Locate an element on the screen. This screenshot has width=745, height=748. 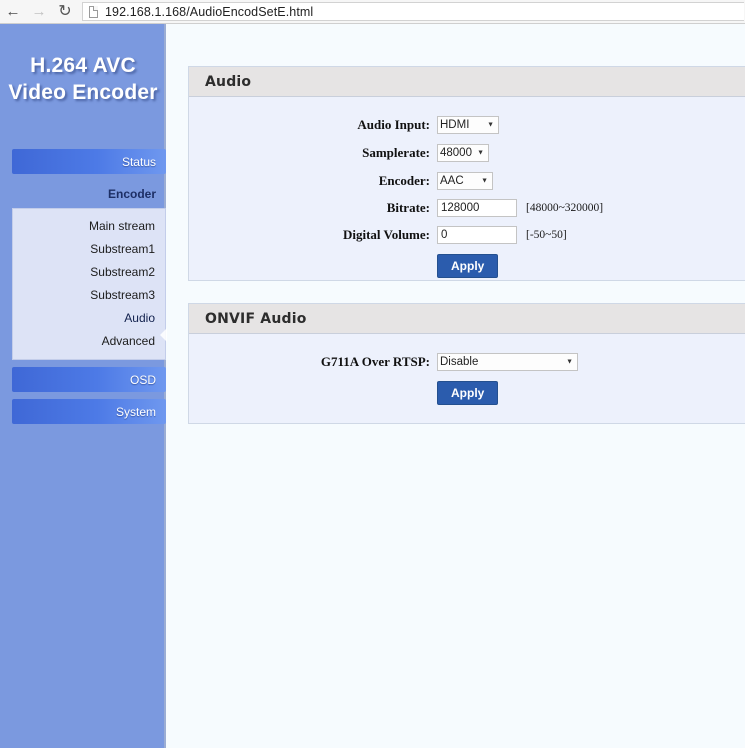
reload-icon: ↻ is located at coordinates (65, 12).